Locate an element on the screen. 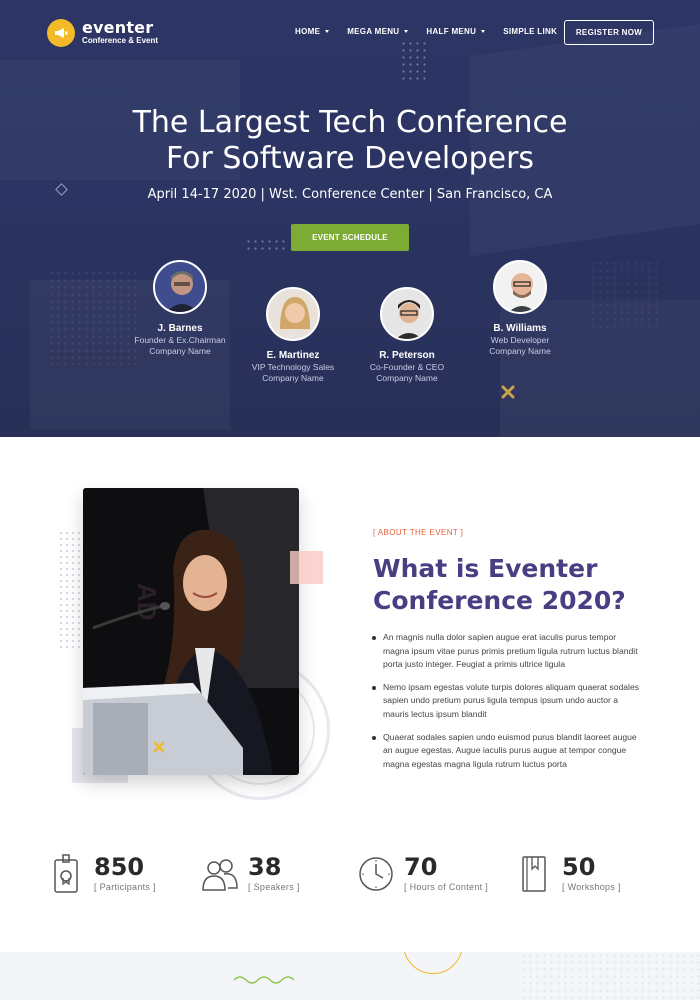 The width and height of the screenshot is (700, 1000). speaker-photo: AD is located at coordinates (191, 631).